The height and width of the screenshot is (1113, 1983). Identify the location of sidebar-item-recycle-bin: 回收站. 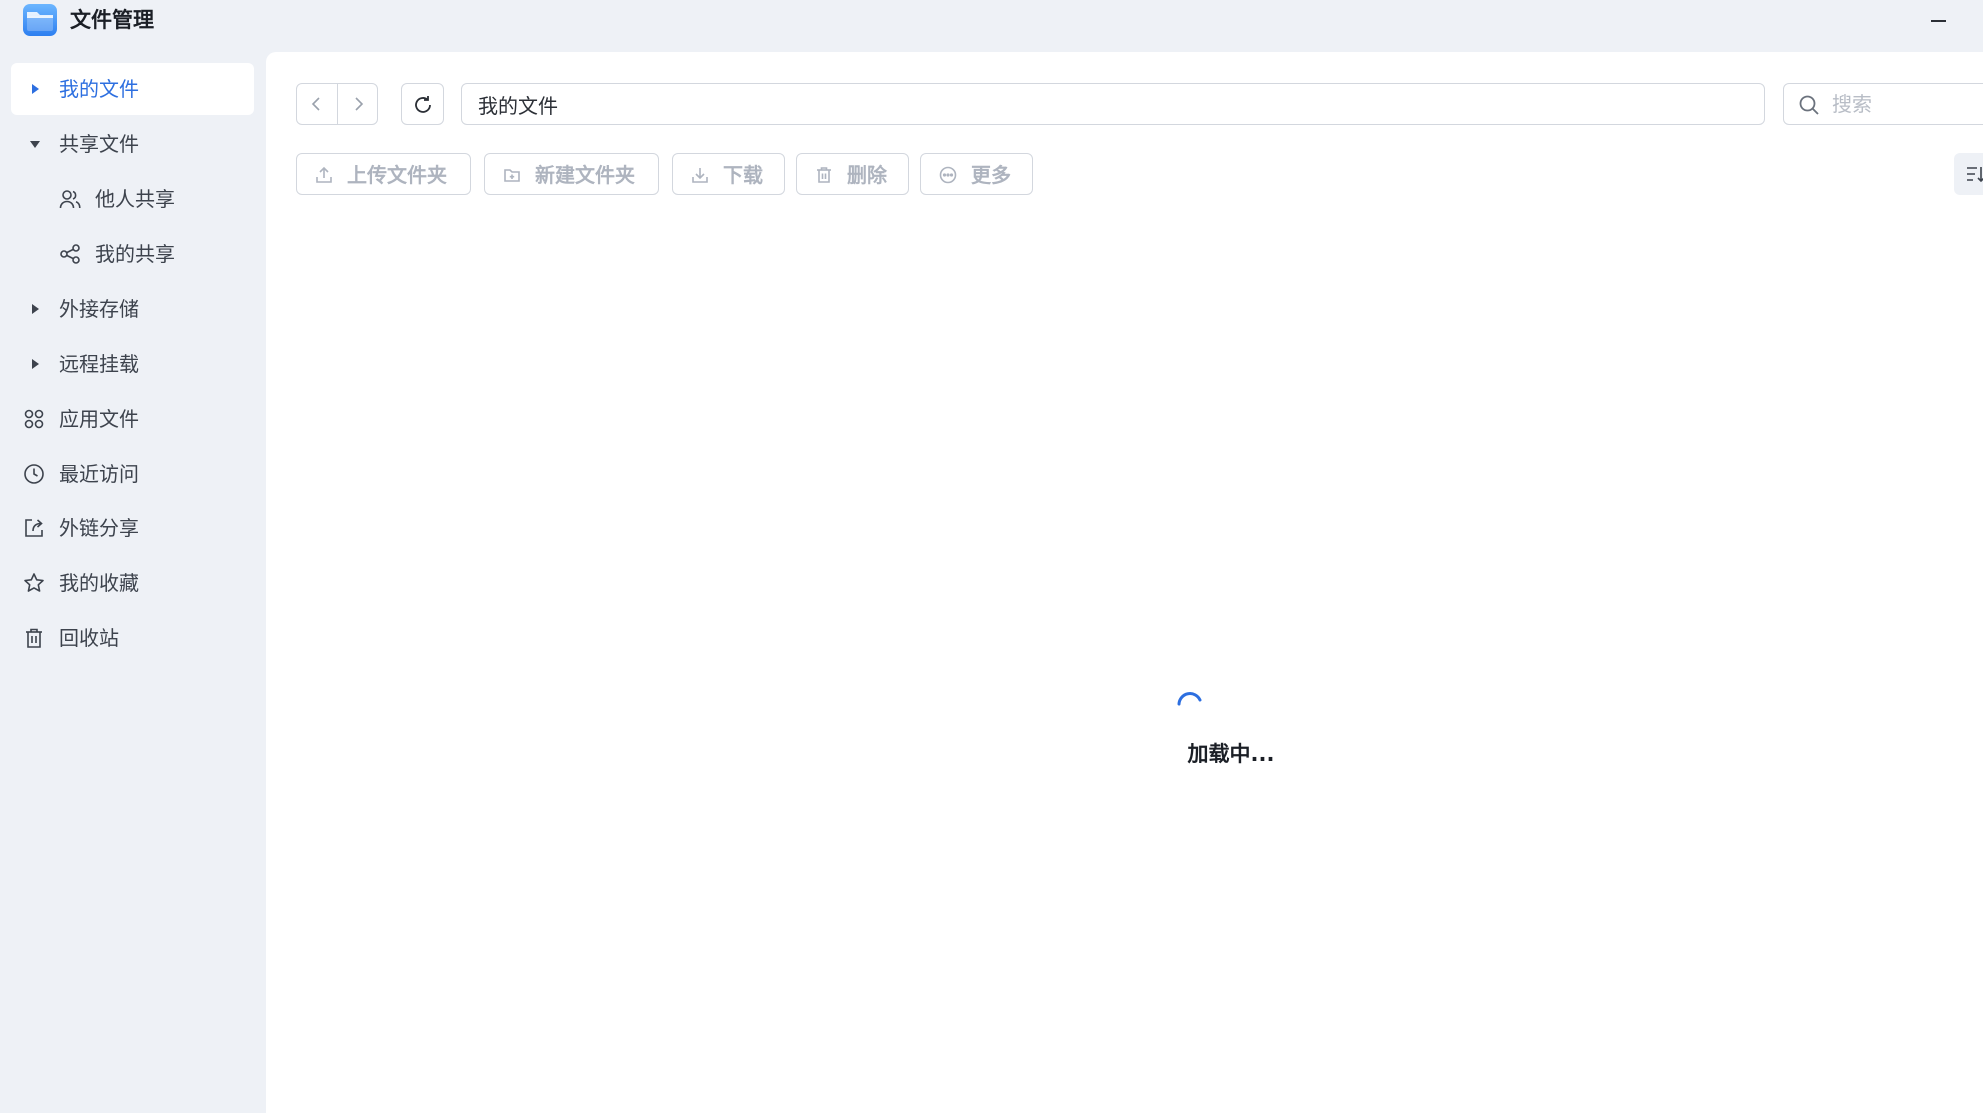
(132, 638).